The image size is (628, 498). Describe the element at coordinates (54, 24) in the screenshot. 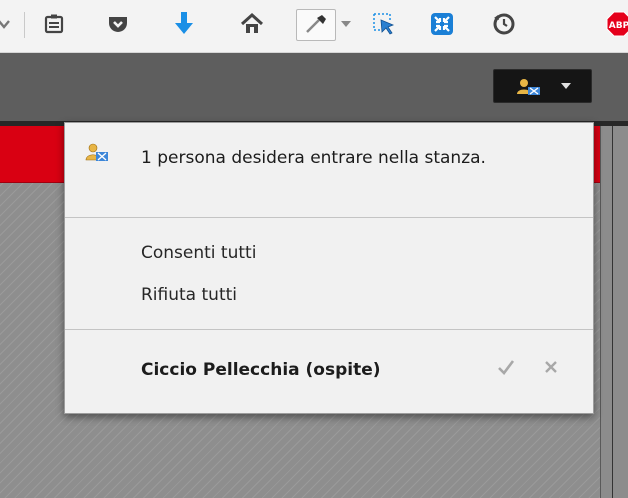

I see `reader-icon` at that location.